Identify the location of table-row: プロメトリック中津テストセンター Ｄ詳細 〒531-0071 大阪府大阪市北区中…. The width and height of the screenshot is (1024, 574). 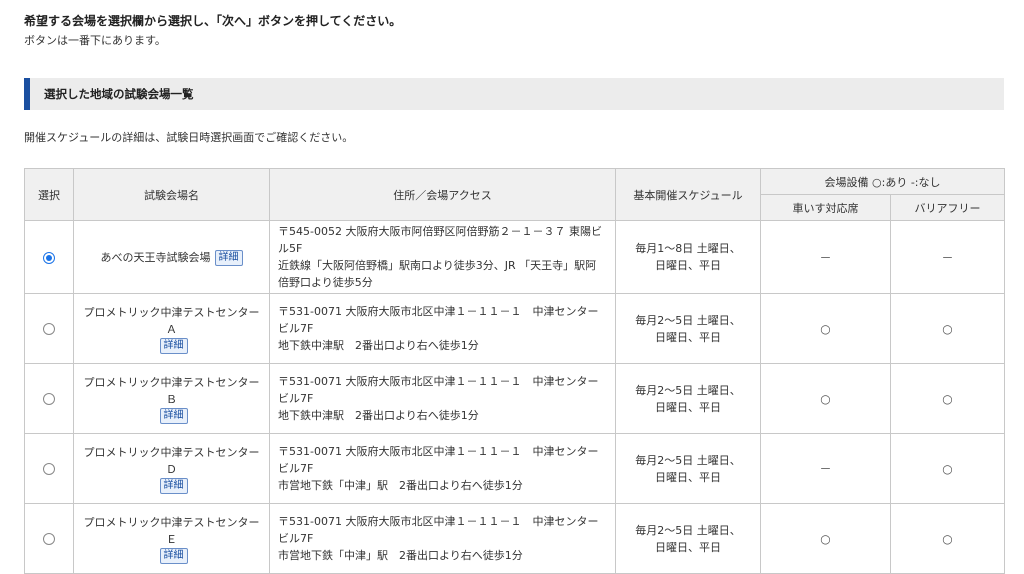
(515, 468).